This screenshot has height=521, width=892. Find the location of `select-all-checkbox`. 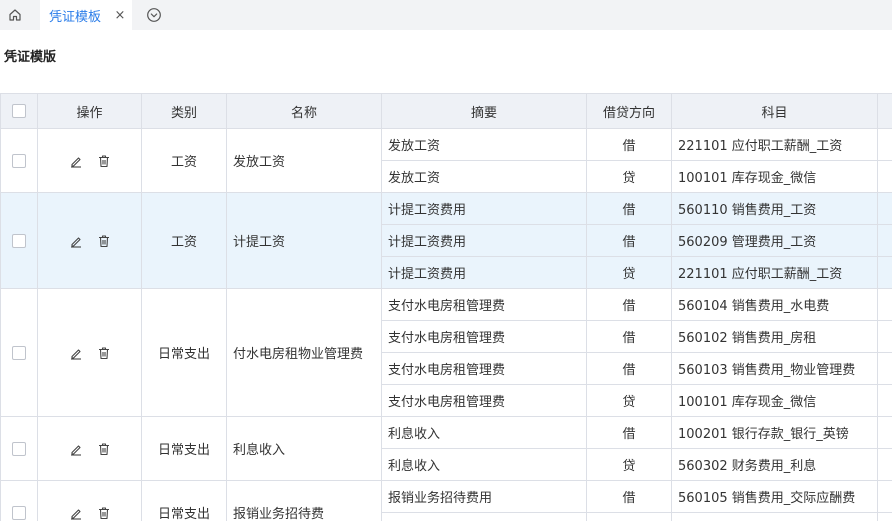

select-all-checkbox is located at coordinates (19, 111).